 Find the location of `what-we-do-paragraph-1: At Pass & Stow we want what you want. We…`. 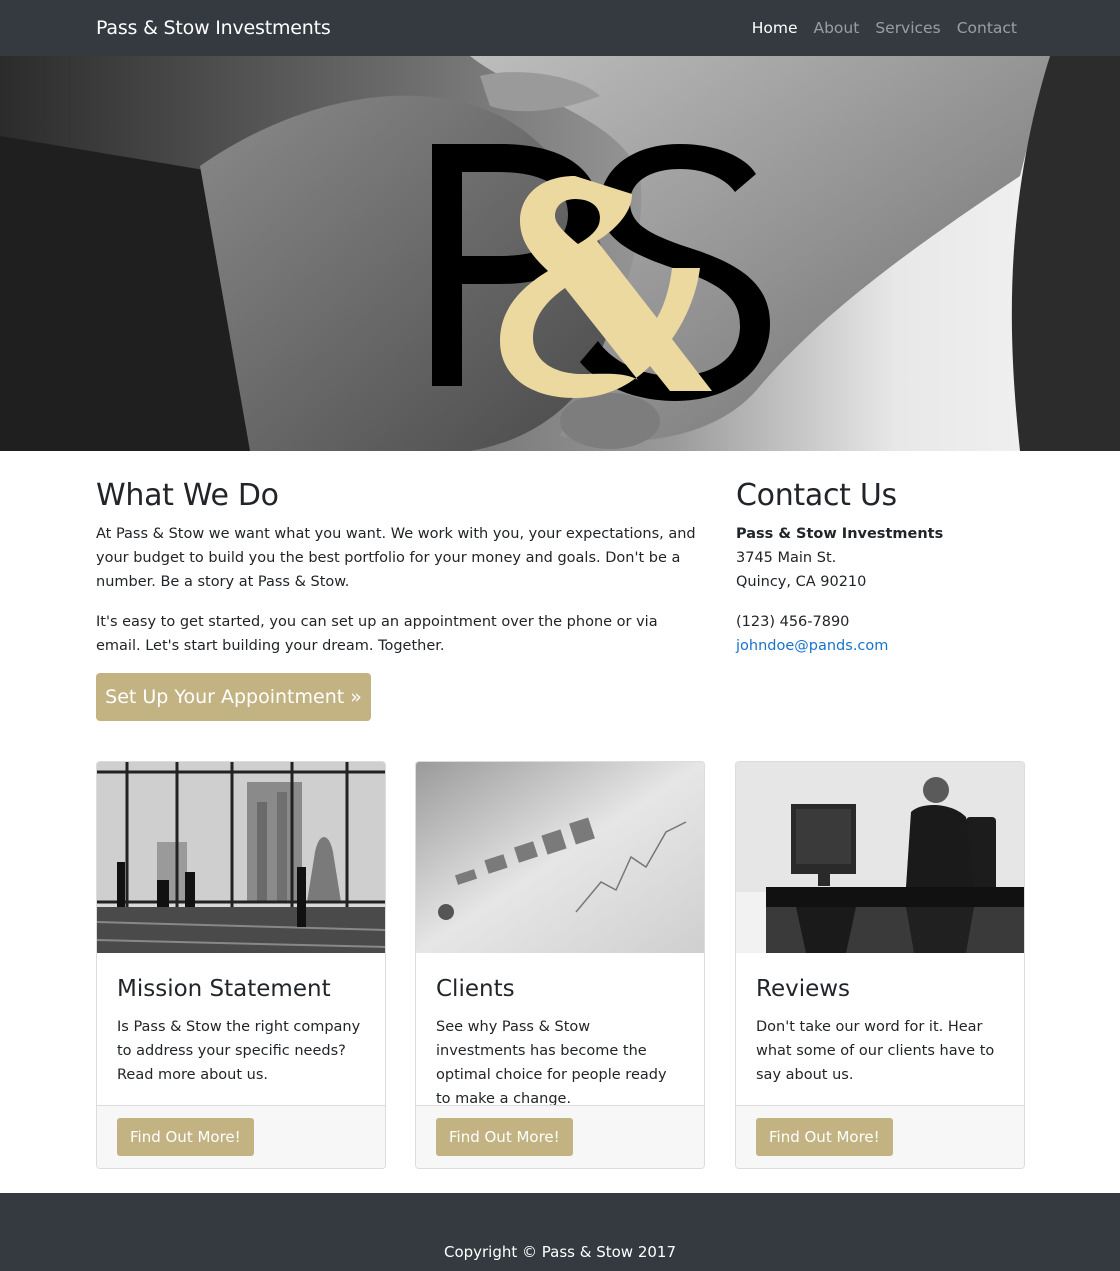

what-we-do-paragraph-1: At Pass & Stow we want what you want. We… is located at coordinates (396, 558).